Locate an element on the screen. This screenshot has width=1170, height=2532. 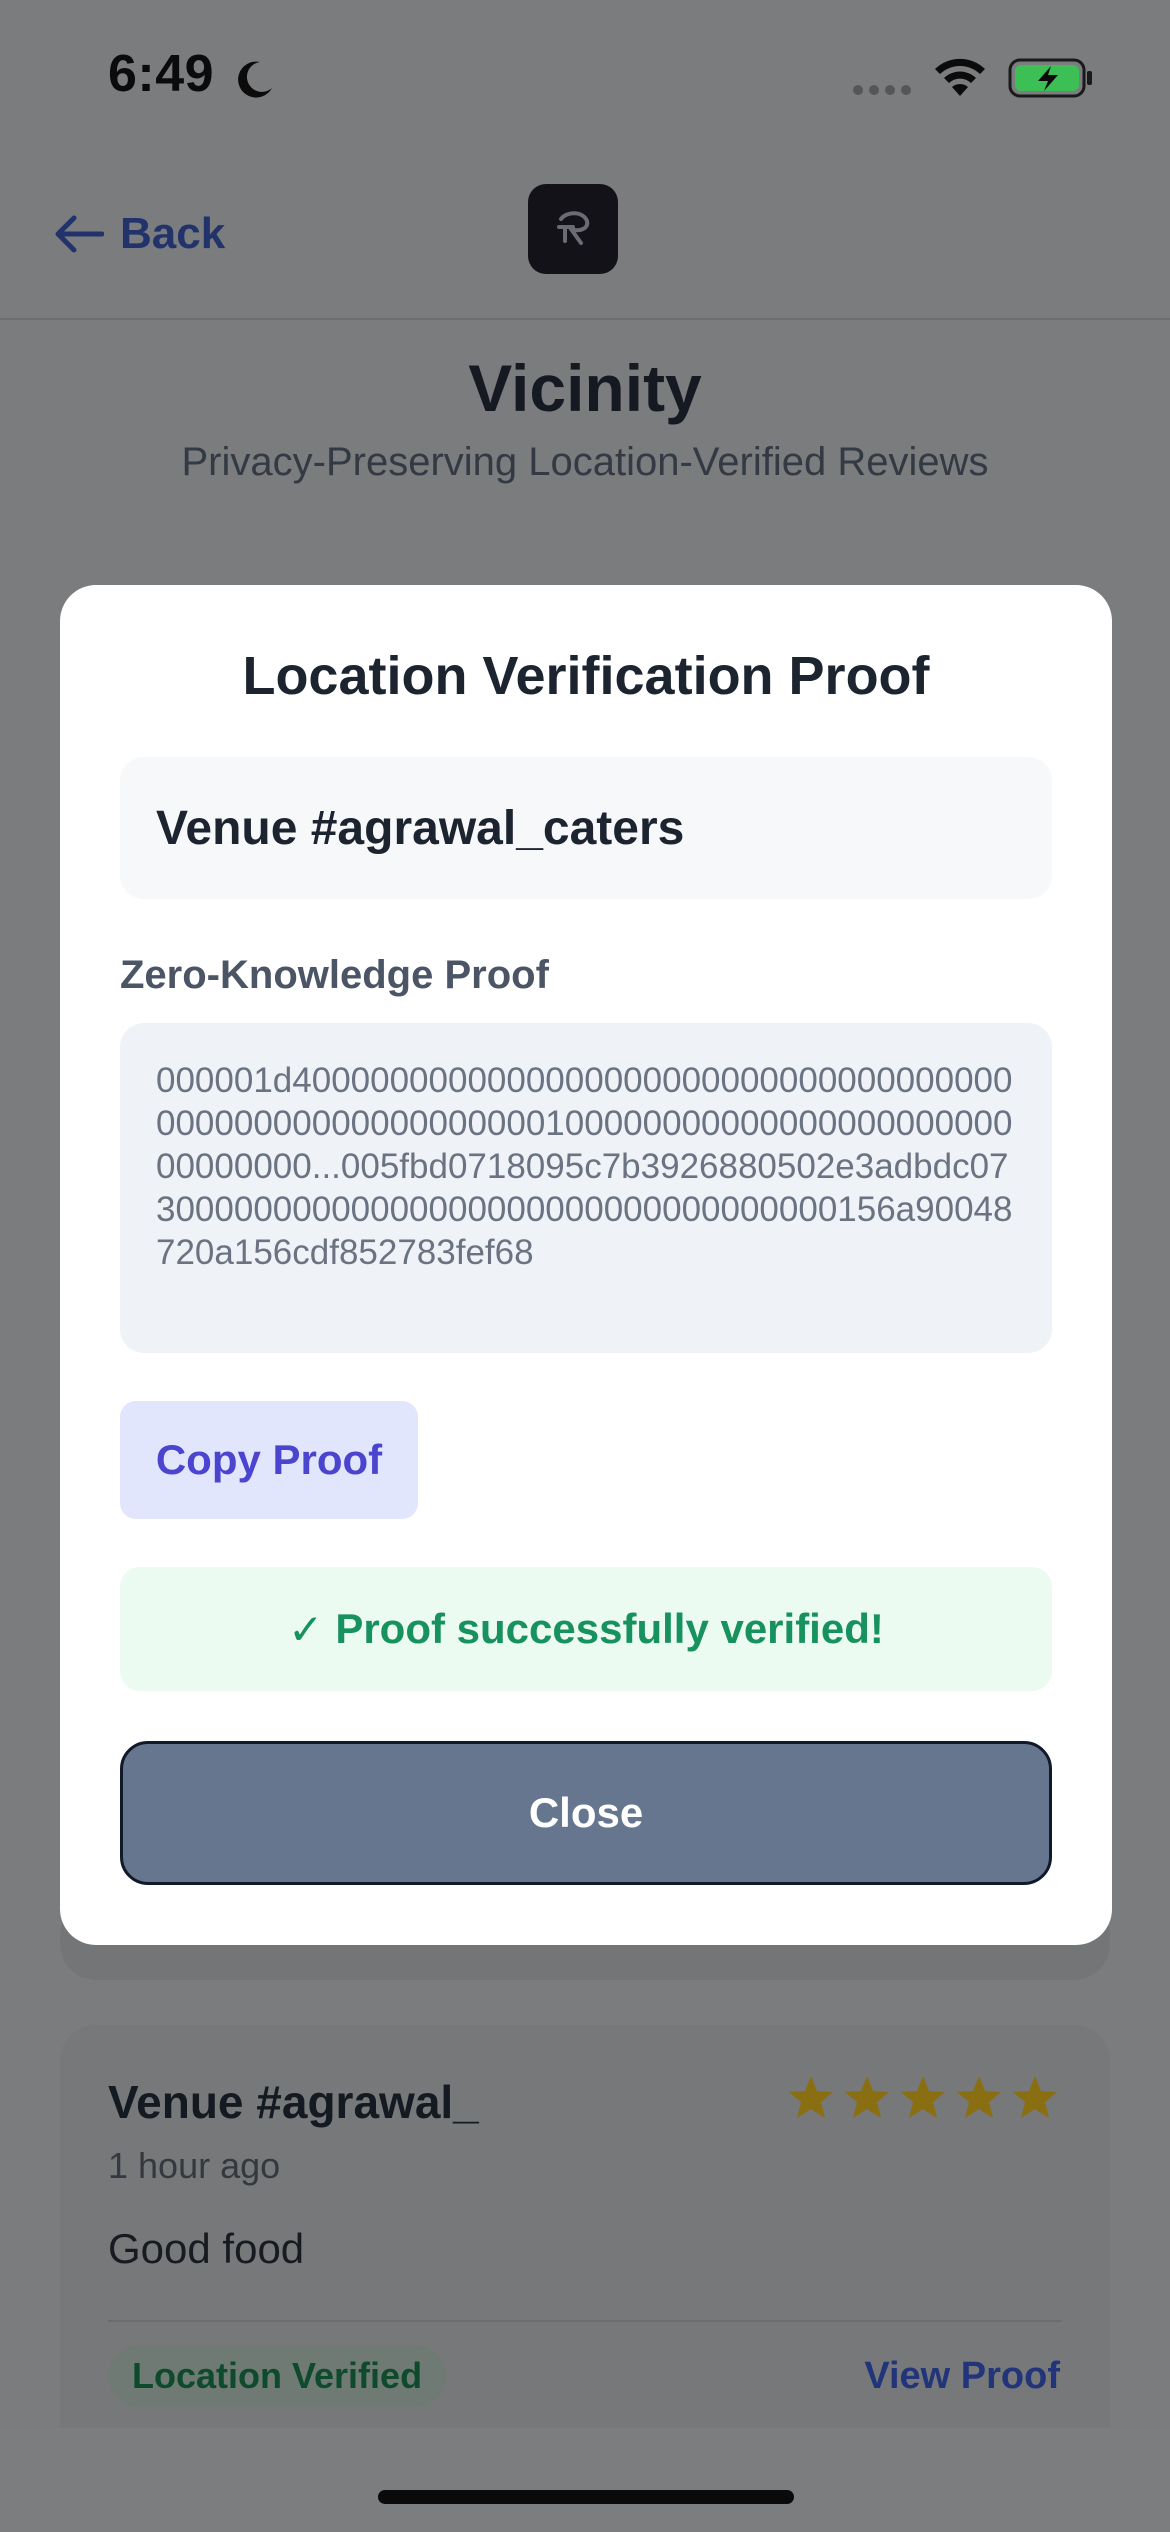
moon-icon is located at coordinates (255, 79).